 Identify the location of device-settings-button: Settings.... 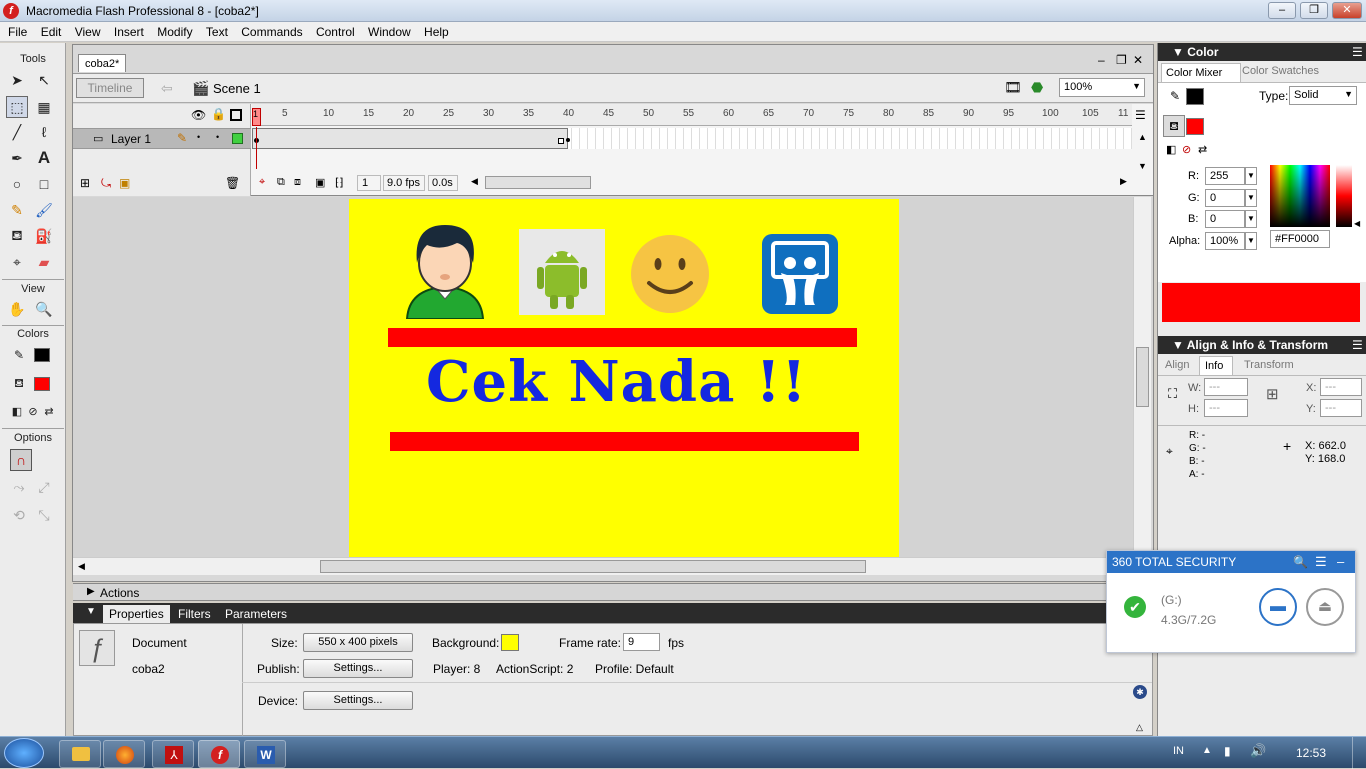
(358, 700).